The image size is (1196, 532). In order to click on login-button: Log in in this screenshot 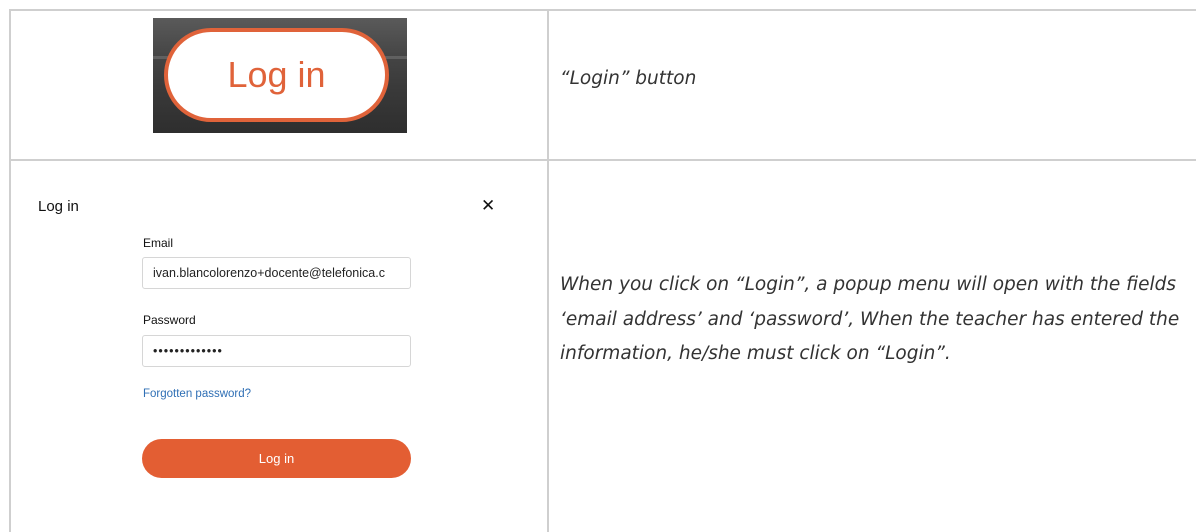, I will do `click(276, 458)`.